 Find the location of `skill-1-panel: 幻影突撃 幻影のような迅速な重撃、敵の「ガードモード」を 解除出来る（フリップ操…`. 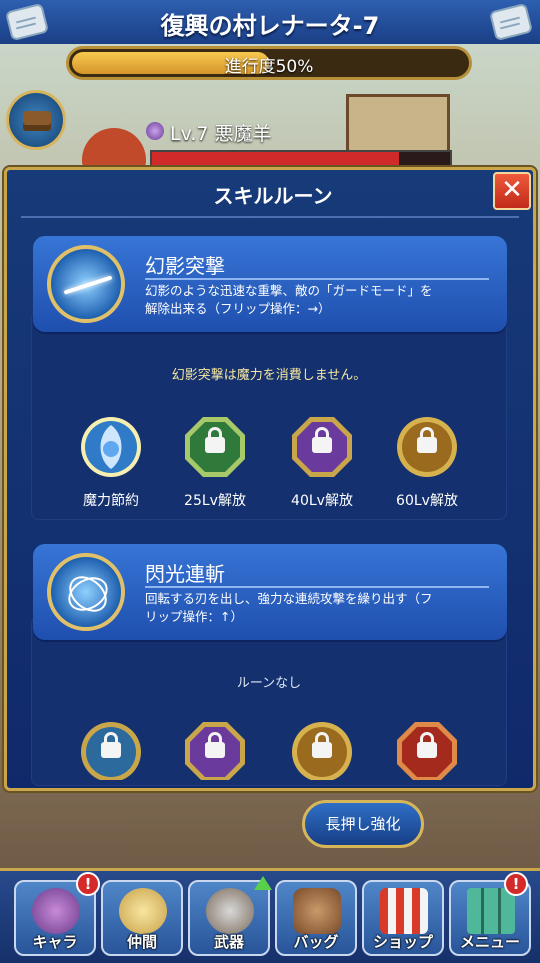

skill-1-panel: 幻影突撃 幻影のような迅速な重撃、敵の「ガードモード」を 解除出来る（フリップ操… is located at coordinates (270, 284).